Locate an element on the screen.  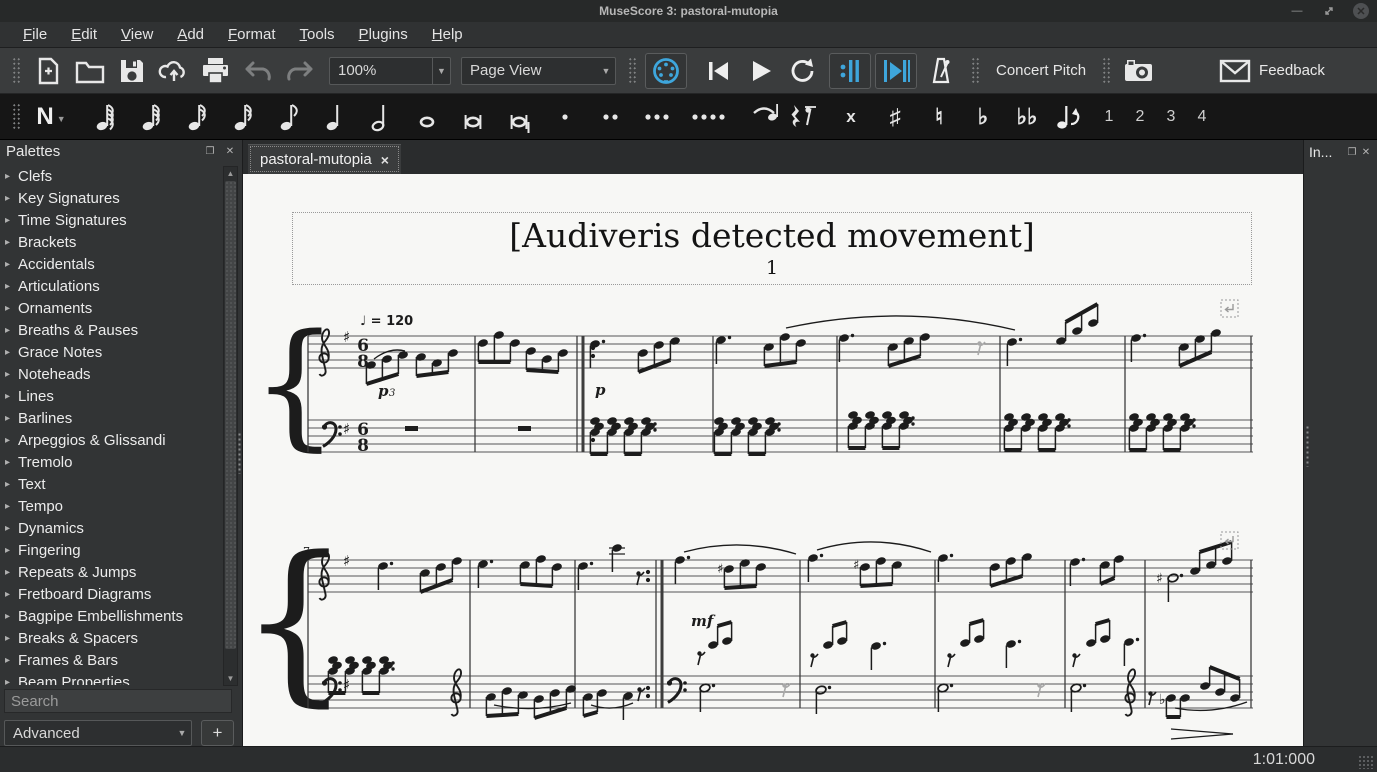
palette-item-beam-properties: ▸ Beam Properties is located at coordinates (121, 678).